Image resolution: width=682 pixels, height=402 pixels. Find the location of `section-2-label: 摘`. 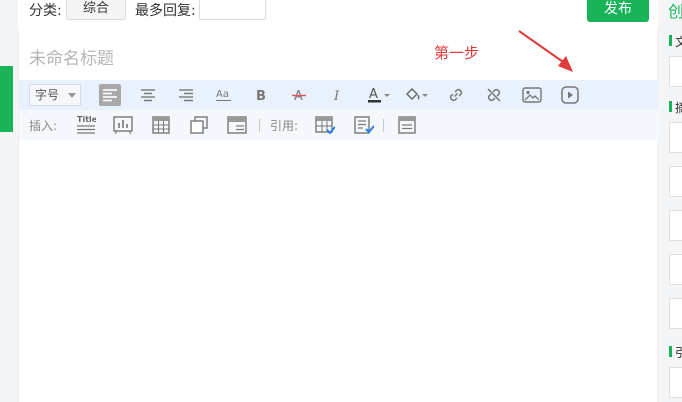

section-2-label: 摘 is located at coordinates (678, 108).